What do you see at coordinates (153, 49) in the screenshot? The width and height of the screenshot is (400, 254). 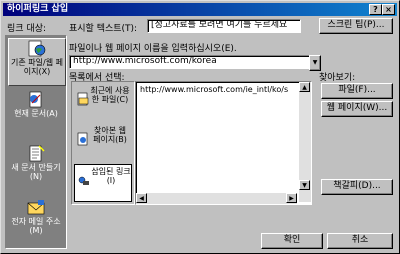 I see `address-label: 파일이나 웹 페이지 이름을 입력하십시오(E).` at bounding box center [153, 49].